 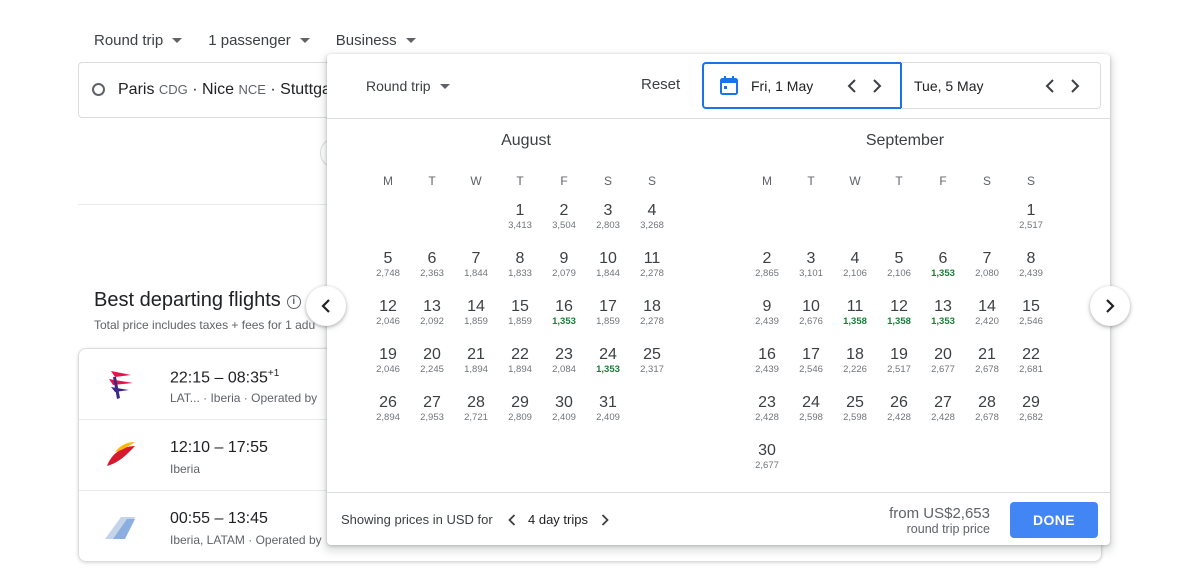 What do you see at coordinates (1031, 302) in the screenshot?
I see `calendar-day: 15 2,546` at bounding box center [1031, 302].